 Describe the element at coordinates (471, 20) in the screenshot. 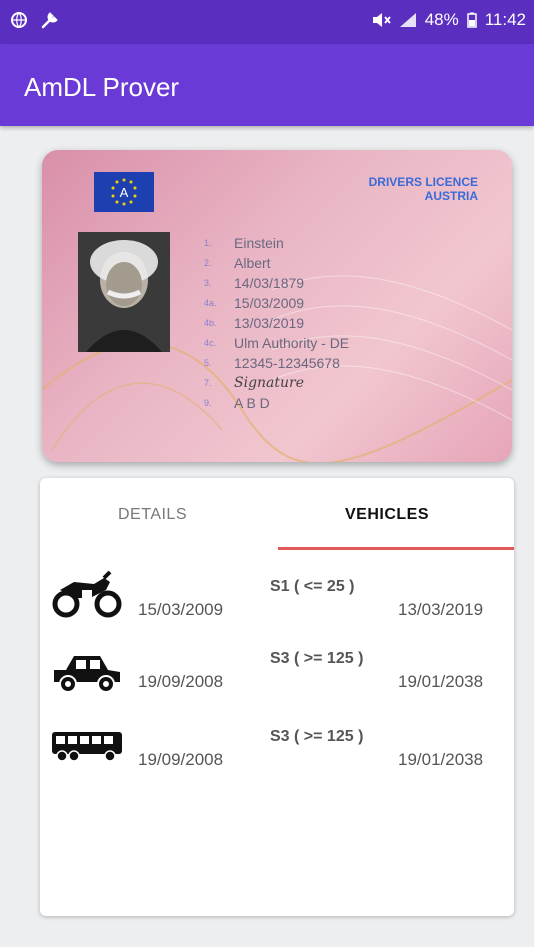

I see `battery-icon` at that location.